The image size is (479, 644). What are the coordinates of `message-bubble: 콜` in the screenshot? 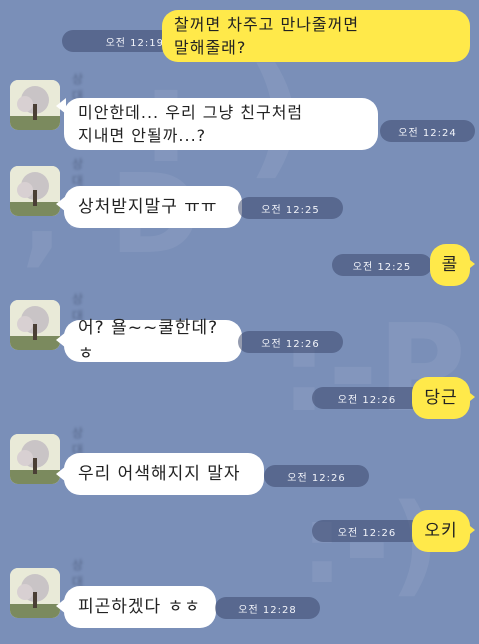 It's located at (450, 265).